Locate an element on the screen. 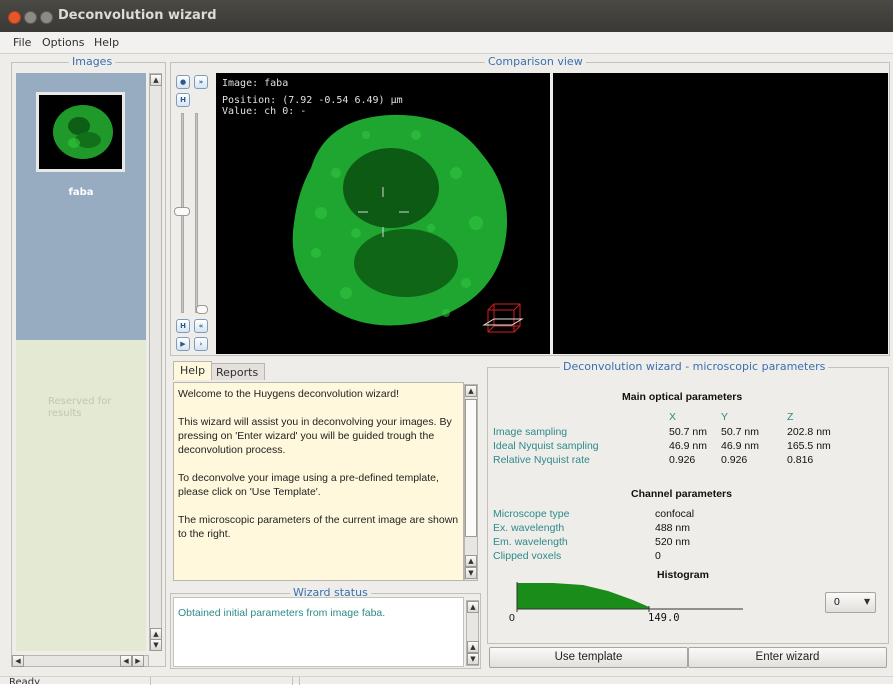 The width and height of the screenshot is (893, 685). channel-value: 0 is located at coordinates (658, 556).